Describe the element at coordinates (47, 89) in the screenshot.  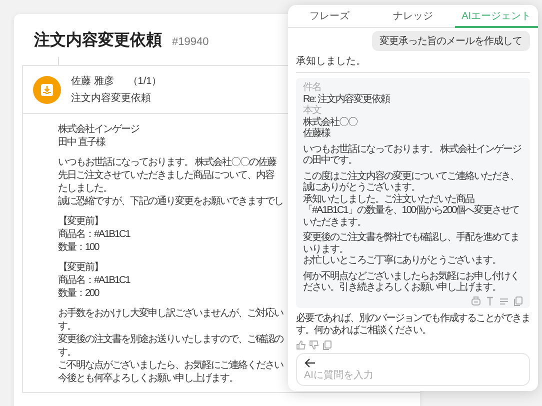
I see `inbox-icon` at that location.